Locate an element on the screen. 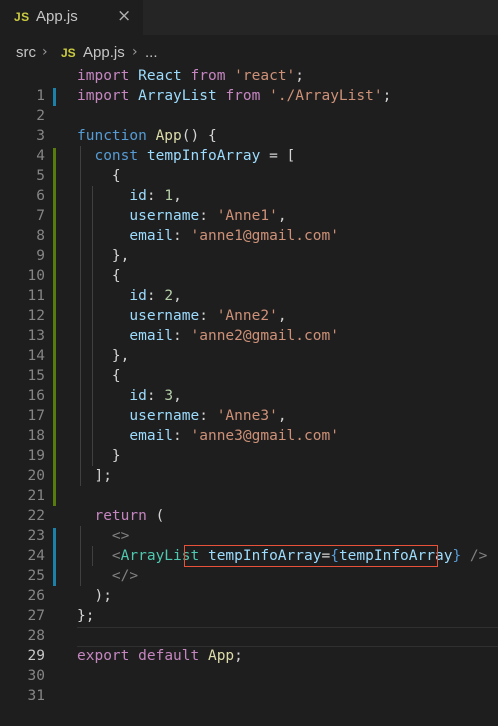  tab-bar: JS App.js × is located at coordinates (249, 17).